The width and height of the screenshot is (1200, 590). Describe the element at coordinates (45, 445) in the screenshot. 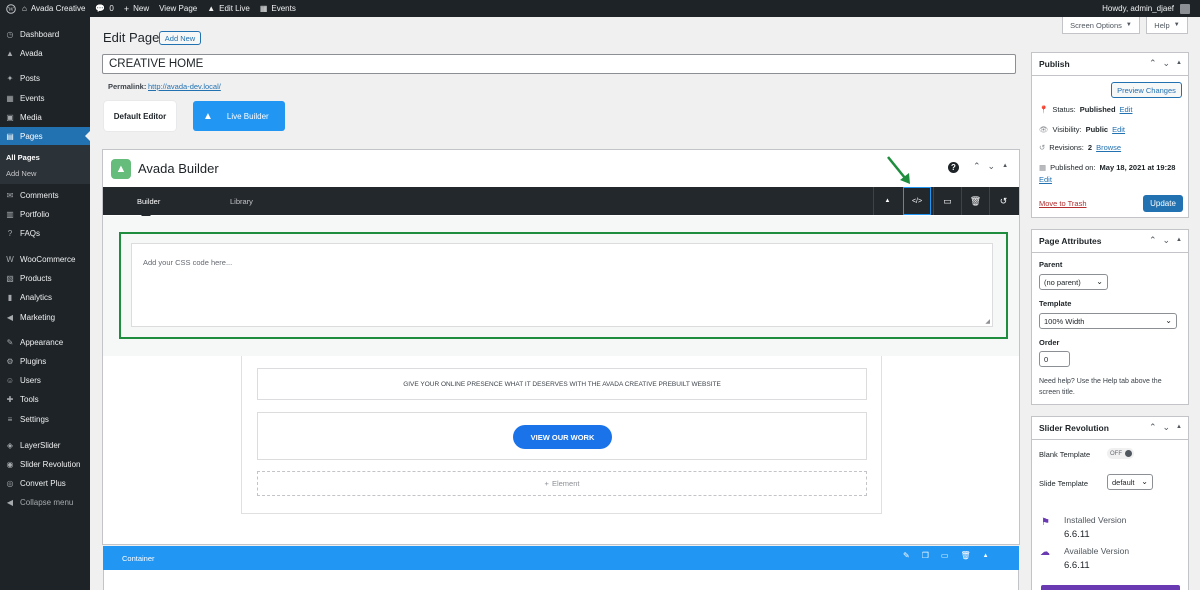

I see `sidebar-item-layerslider: ◈ LayerSlider` at that location.